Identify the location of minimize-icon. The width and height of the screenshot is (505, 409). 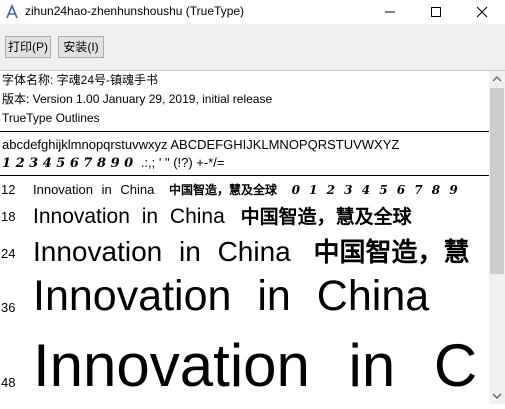
(390, 12).